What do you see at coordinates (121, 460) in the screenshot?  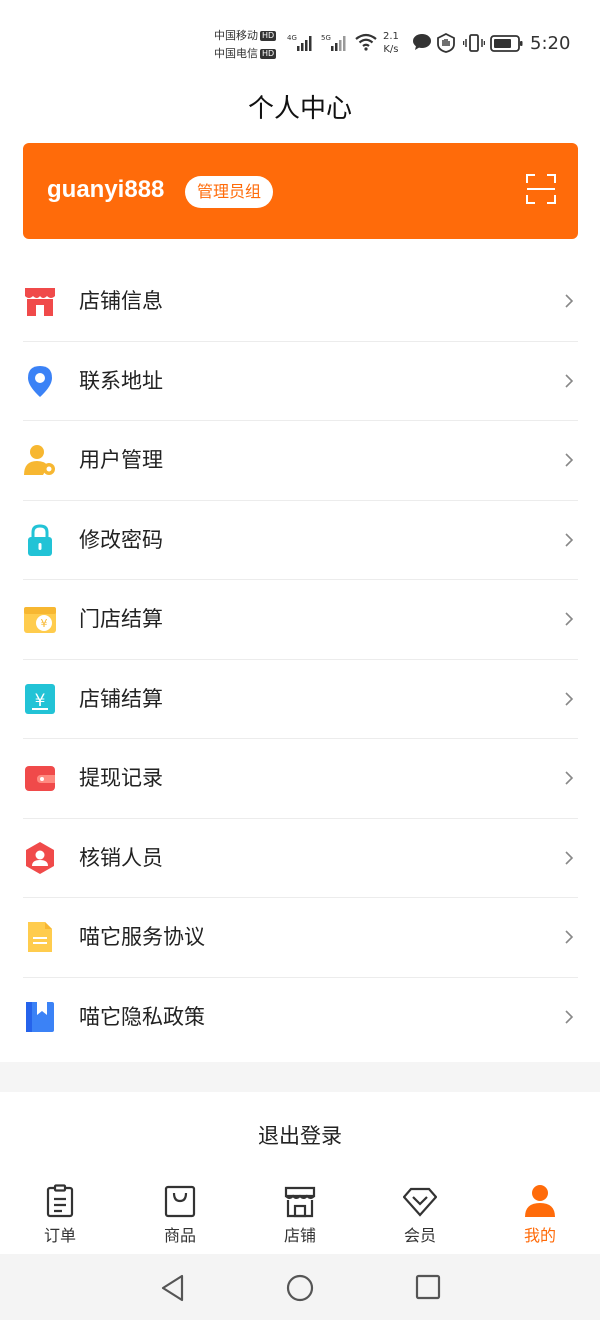 I see `menu-label: 用户管理` at bounding box center [121, 460].